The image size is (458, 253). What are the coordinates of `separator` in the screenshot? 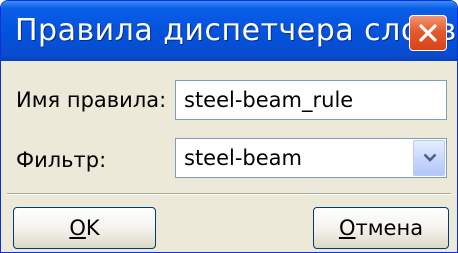 It's located at (229, 194).